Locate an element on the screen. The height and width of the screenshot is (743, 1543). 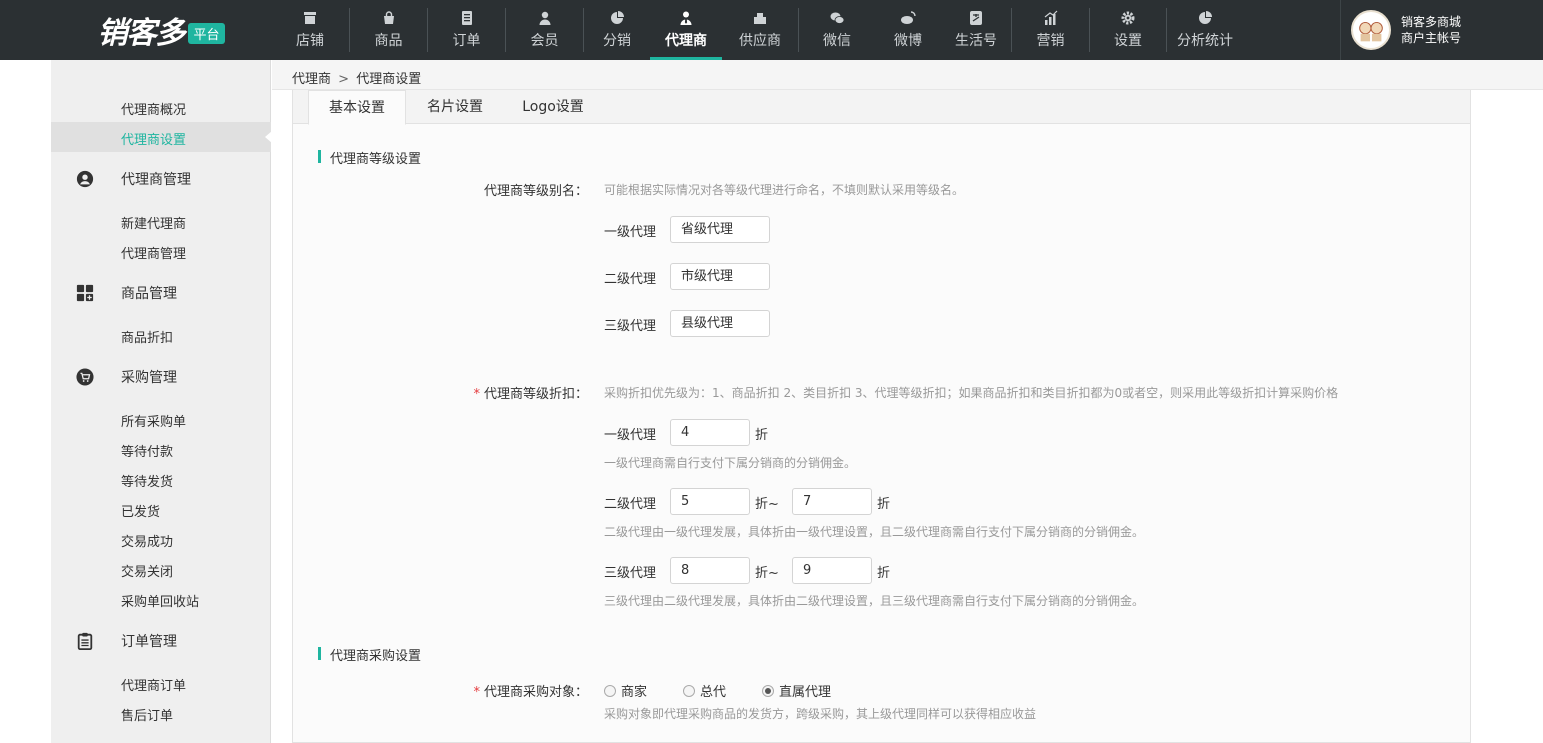
sidebar-item-awaiting-payment: 等待付款 is located at coordinates (147, 450).